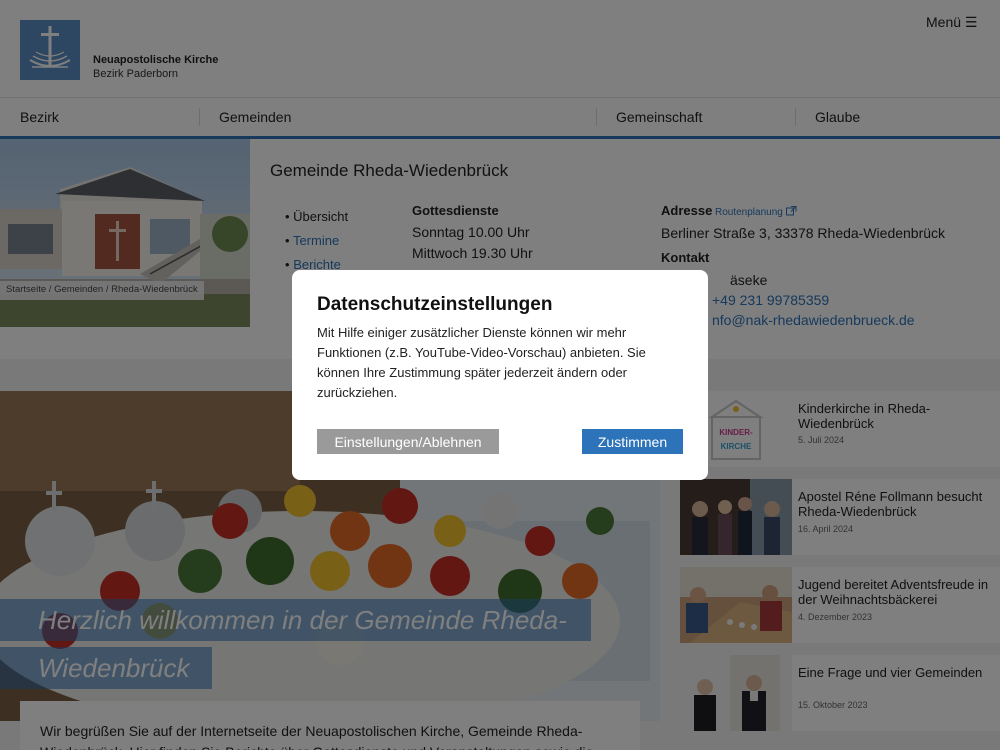 The height and width of the screenshot is (750, 1000). I want to click on accept-button: Zustimmen, so click(632, 441).